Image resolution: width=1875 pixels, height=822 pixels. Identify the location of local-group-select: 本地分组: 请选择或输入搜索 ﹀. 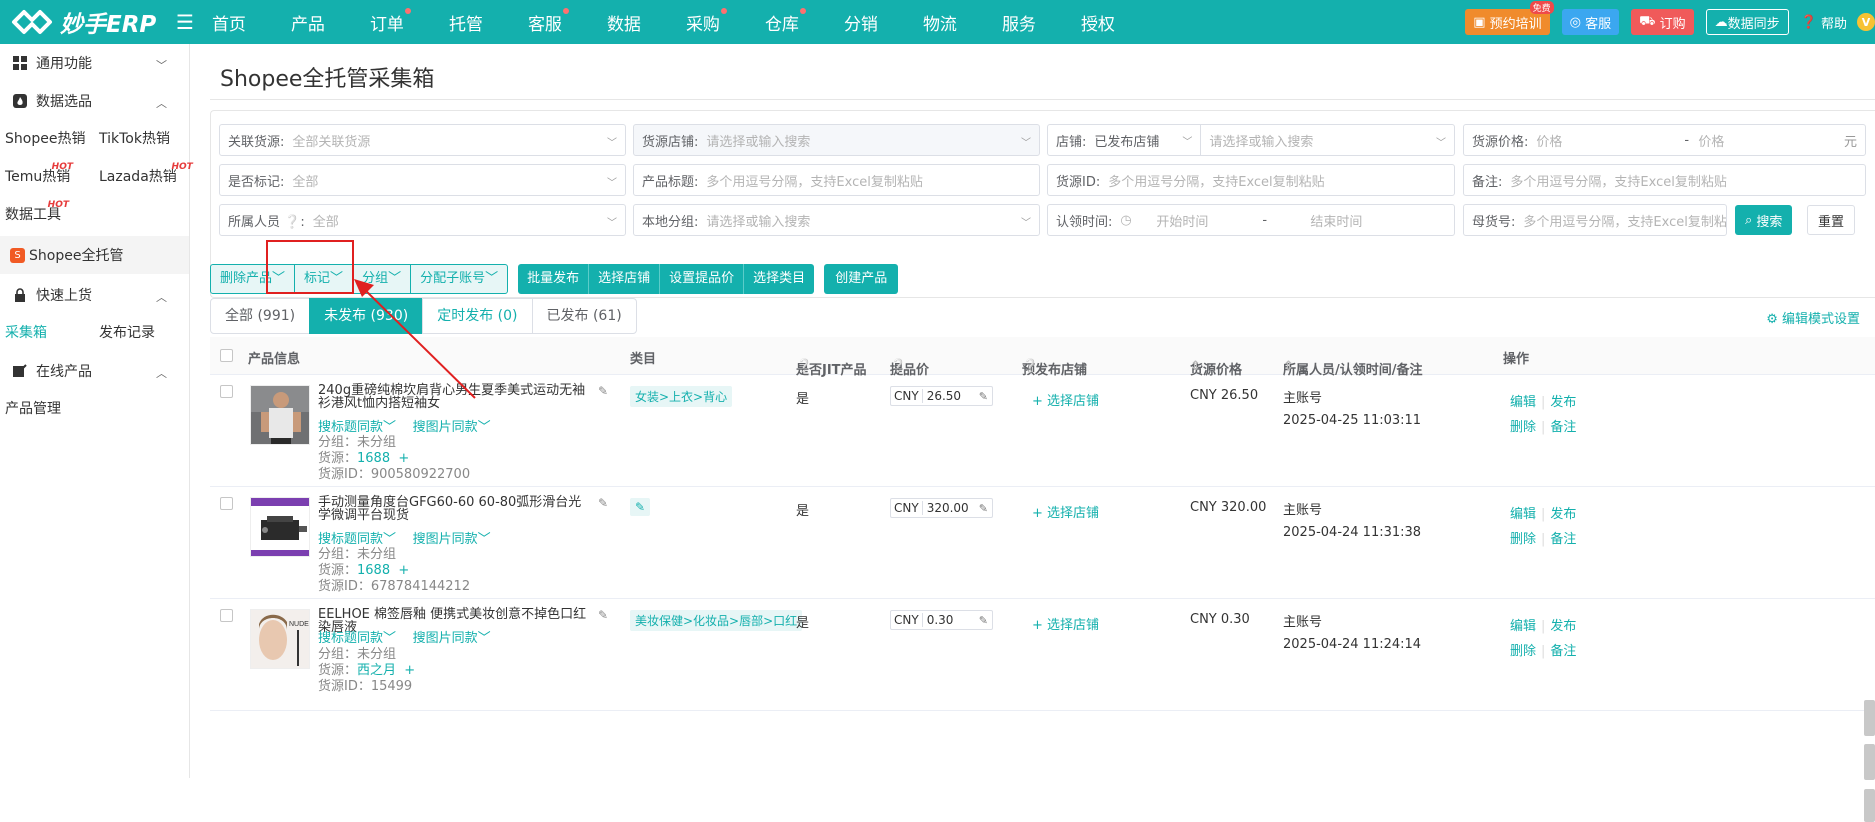
(836, 220).